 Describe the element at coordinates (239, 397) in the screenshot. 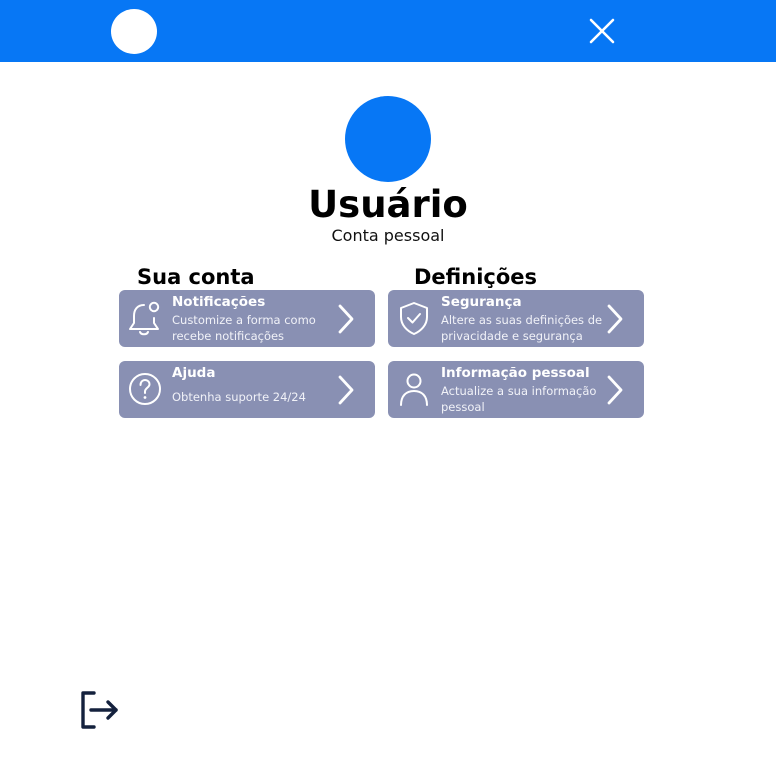

I see `card-description: Obtenha suporte 24/24` at that location.